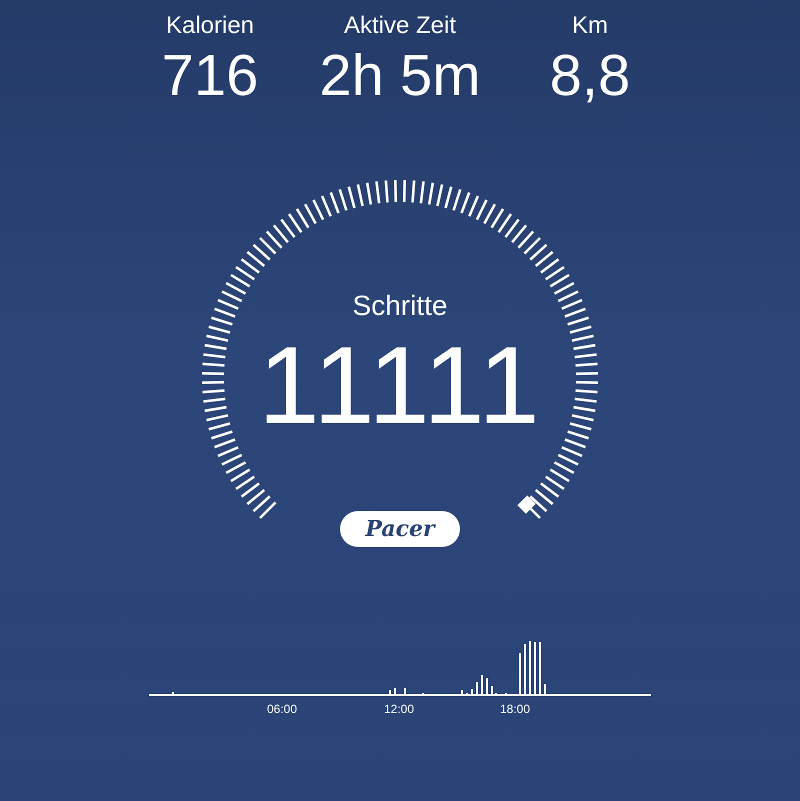 The image size is (800, 801). Describe the element at coordinates (282, 709) in the screenshot. I see `time-label: 06:00` at that location.